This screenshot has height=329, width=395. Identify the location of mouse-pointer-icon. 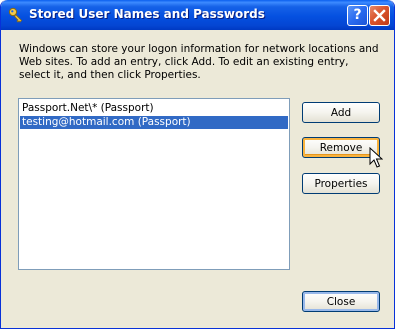
(376, 159).